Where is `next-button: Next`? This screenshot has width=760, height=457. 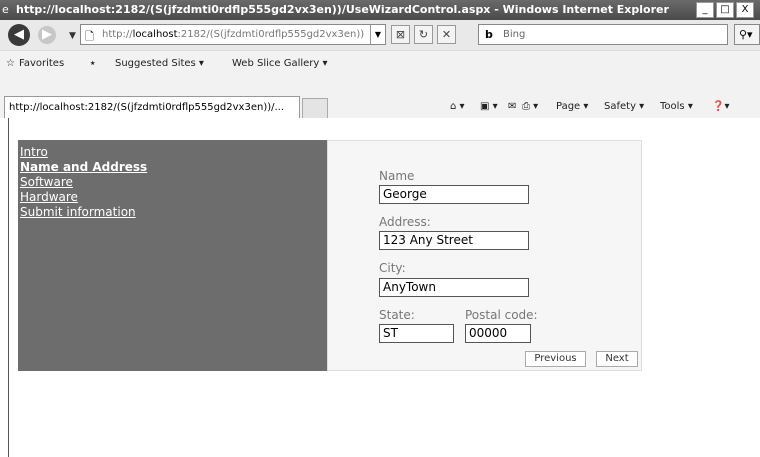 next-button: Next is located at coordinates (617, 359).